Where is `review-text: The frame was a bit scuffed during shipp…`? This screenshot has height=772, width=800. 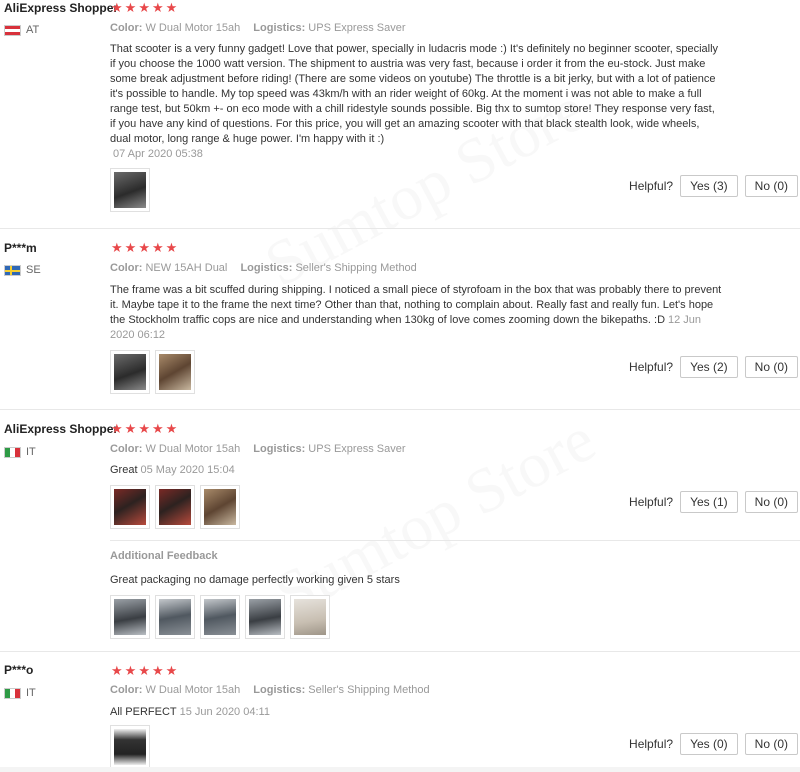
review-text: The frame was a bit scuffed during shipp… is located at coordinates (416, 305).